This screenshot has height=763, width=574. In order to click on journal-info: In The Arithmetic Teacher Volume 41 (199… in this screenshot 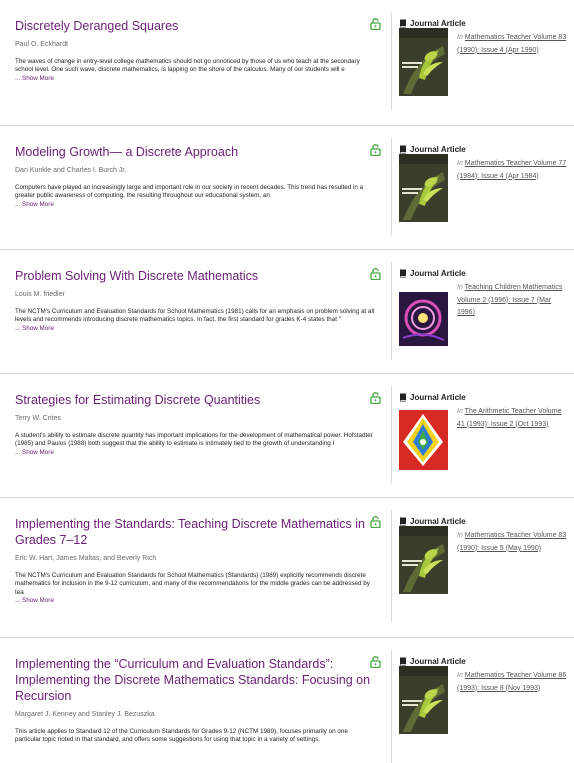, I will do `click(512, 418)`.